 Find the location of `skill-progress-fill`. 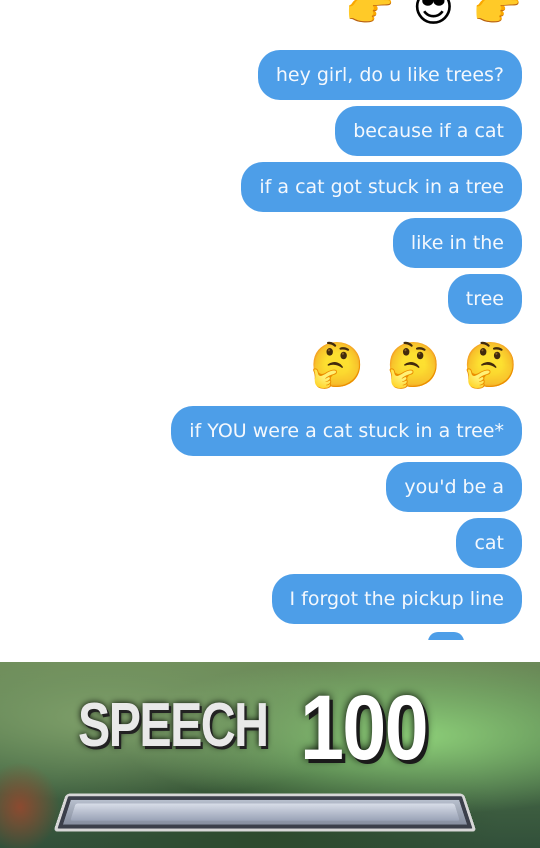

skill-progress-fill is located at coordinates (265, 812).